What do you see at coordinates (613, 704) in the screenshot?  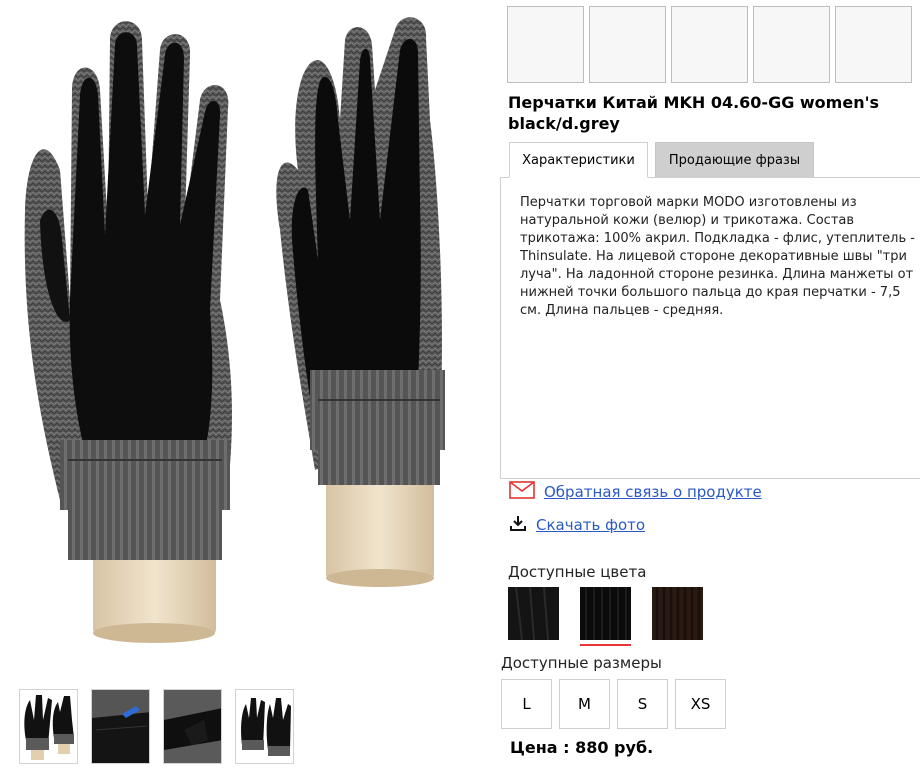 I see `size-options: L M S XS` at bounding box center [613, 704].